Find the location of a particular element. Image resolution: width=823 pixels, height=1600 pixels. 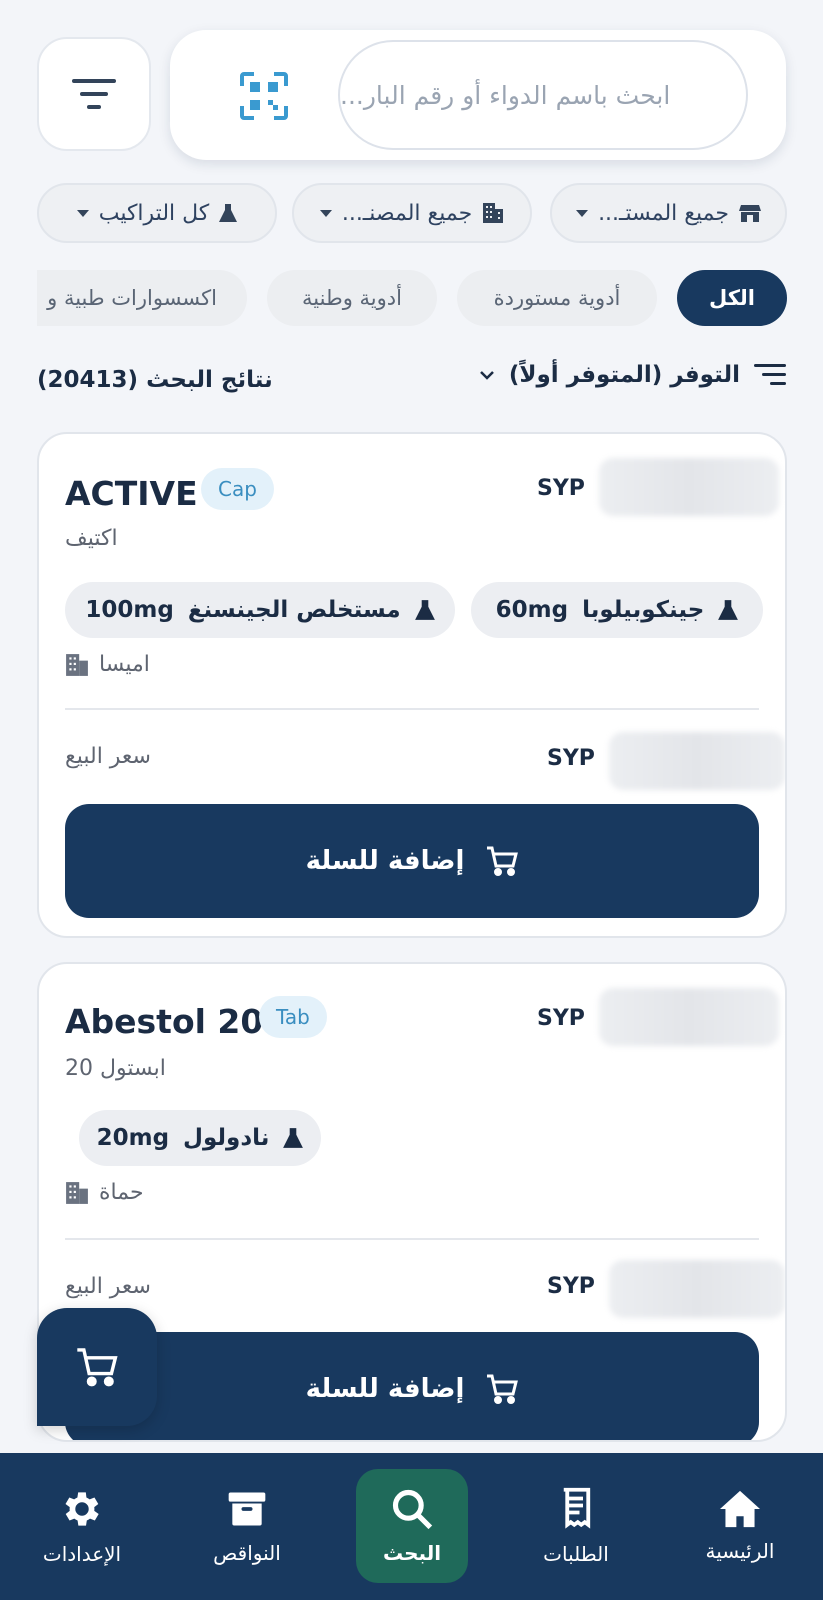

tab-accessories: اكسسوارات طبية و is located at coordinates (142, 298).